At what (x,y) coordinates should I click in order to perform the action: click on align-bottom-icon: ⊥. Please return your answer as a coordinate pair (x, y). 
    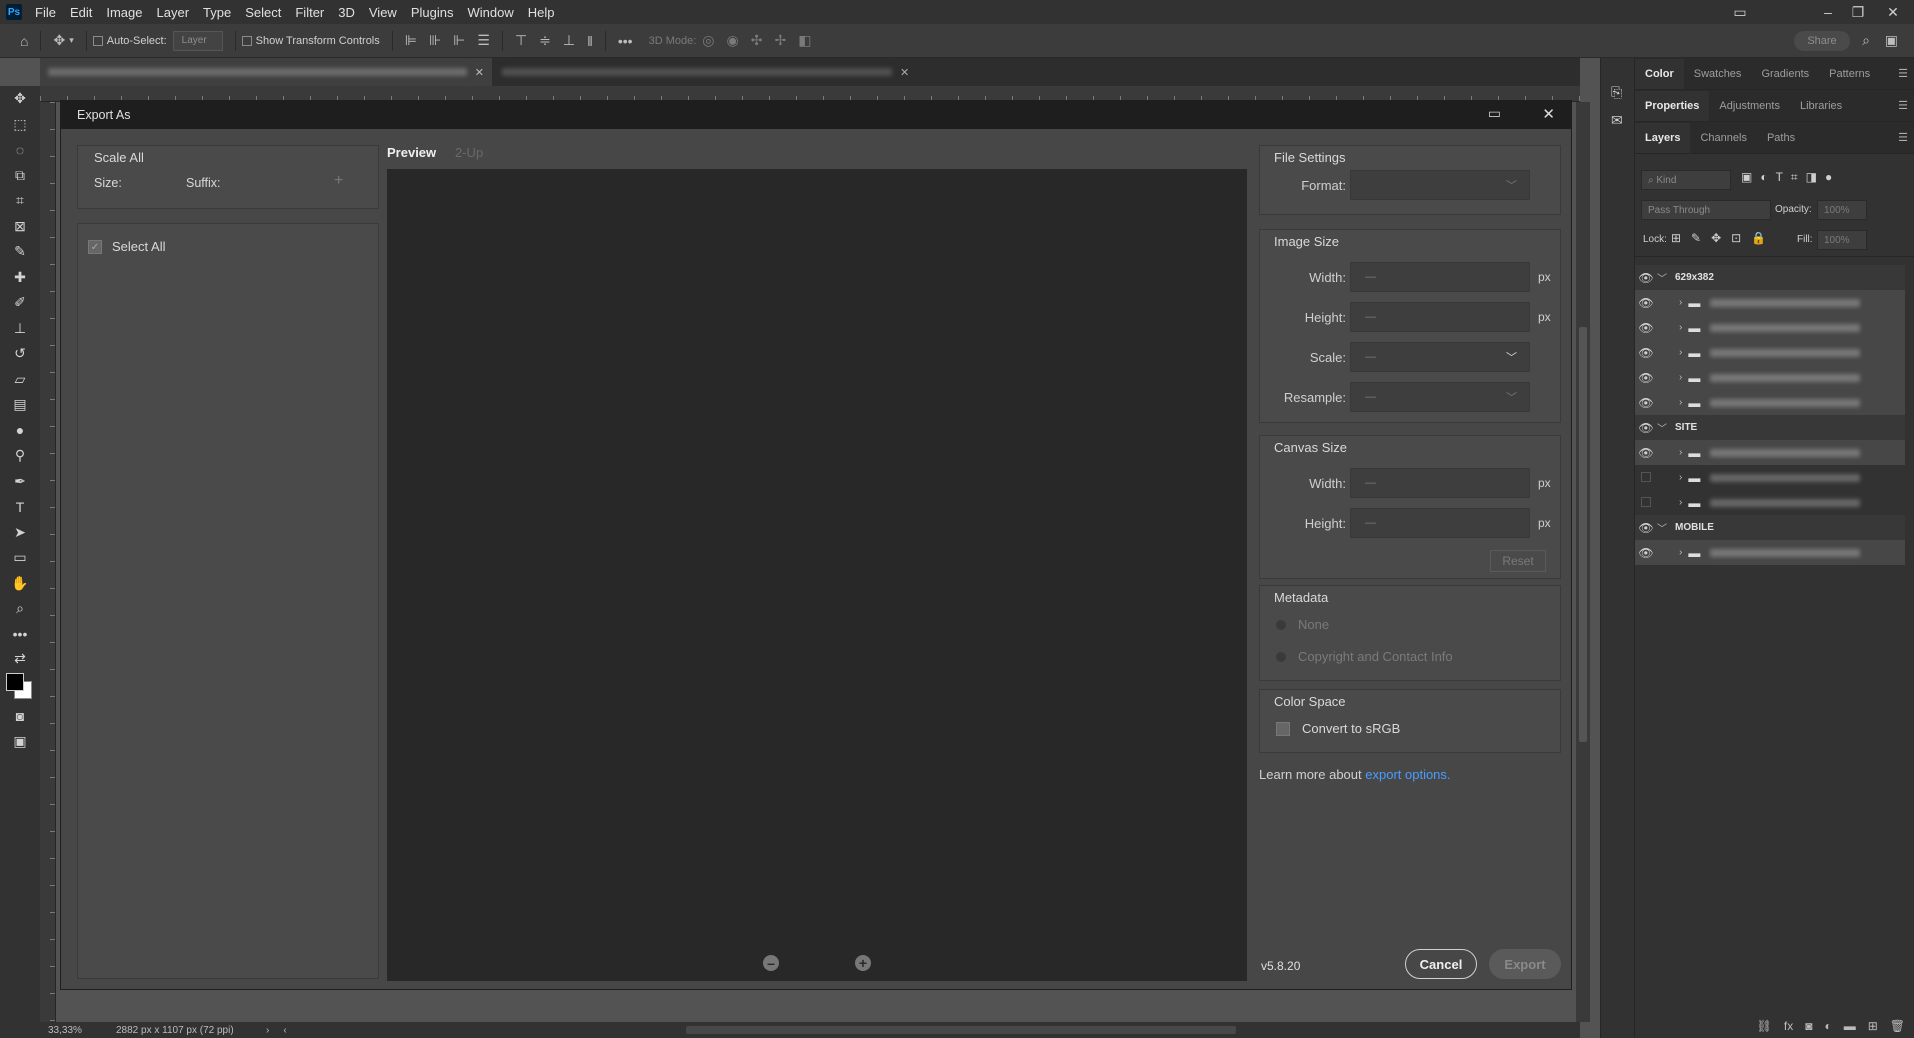
    Looking at the image, I should click on (569, 40).